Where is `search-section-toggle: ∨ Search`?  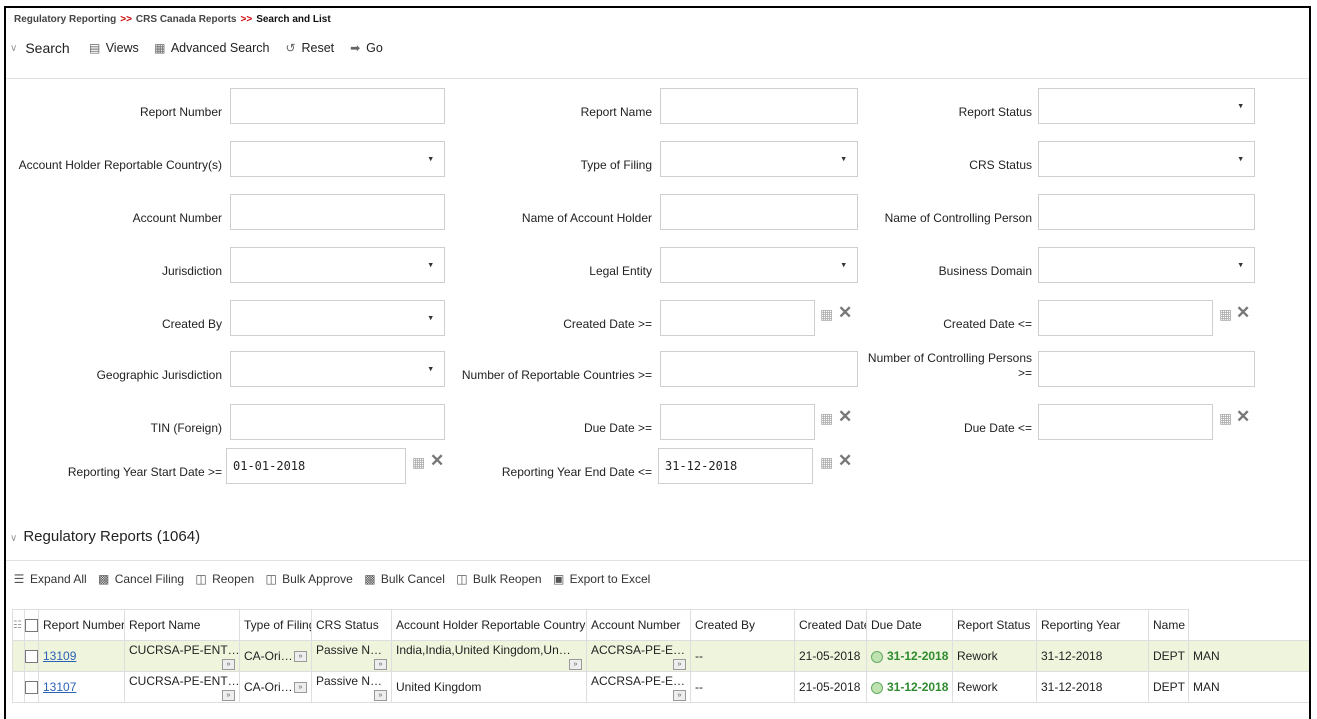
search-section-toggle: ∨ Search is located at coordinates (42, 48).